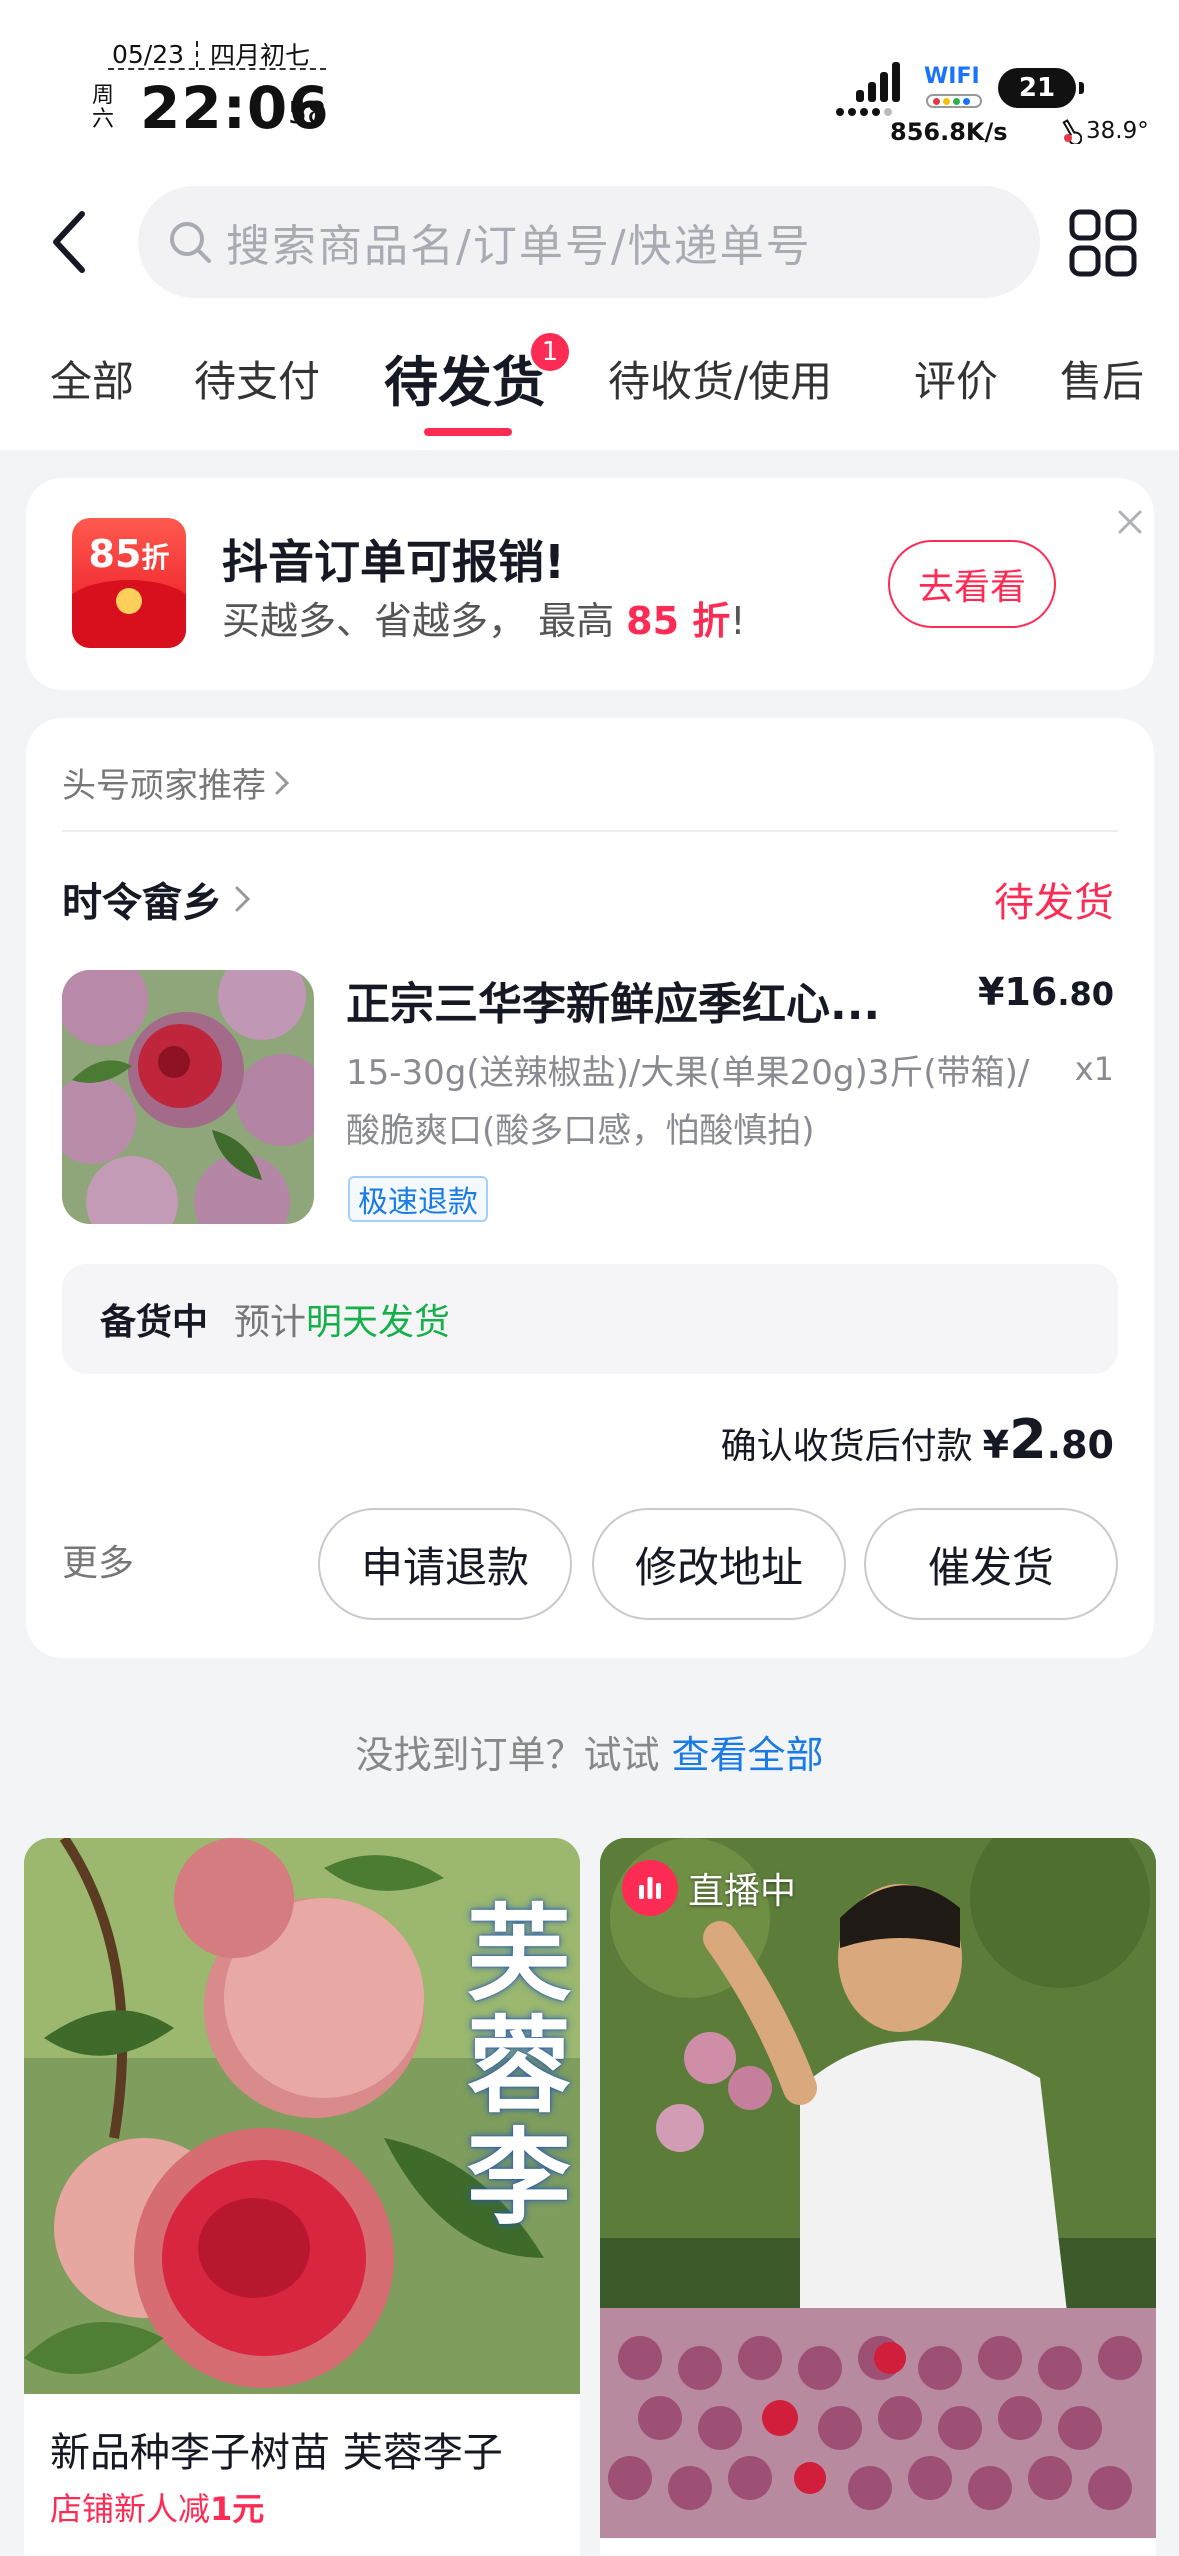 Image resolution: width=1179 pixels, height=2556 pixels. Describe the element at coordinates (956, 378) in the screenshot. I see `tab-review: 评价` at that location.